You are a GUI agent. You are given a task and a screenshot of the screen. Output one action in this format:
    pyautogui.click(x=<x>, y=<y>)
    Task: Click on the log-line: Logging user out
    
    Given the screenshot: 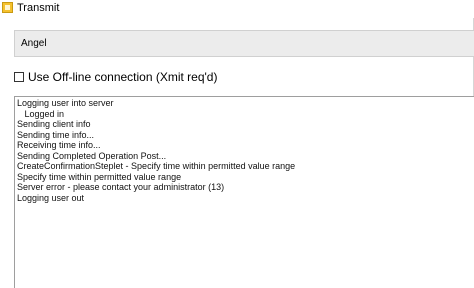 What is the action you would take?
    pyautogui.click(x=51, y=197)
    